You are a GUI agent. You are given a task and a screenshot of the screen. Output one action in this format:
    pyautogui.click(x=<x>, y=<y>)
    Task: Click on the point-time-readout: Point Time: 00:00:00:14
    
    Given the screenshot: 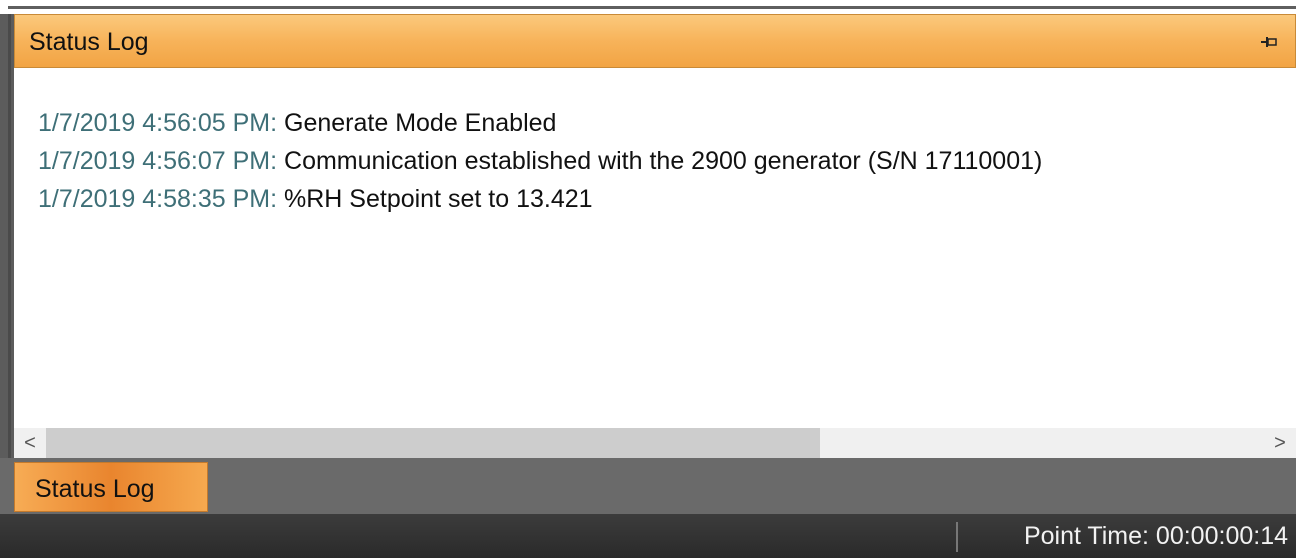 What is the action you would take?
    pyautogui.click(x=1155, y=536)
    